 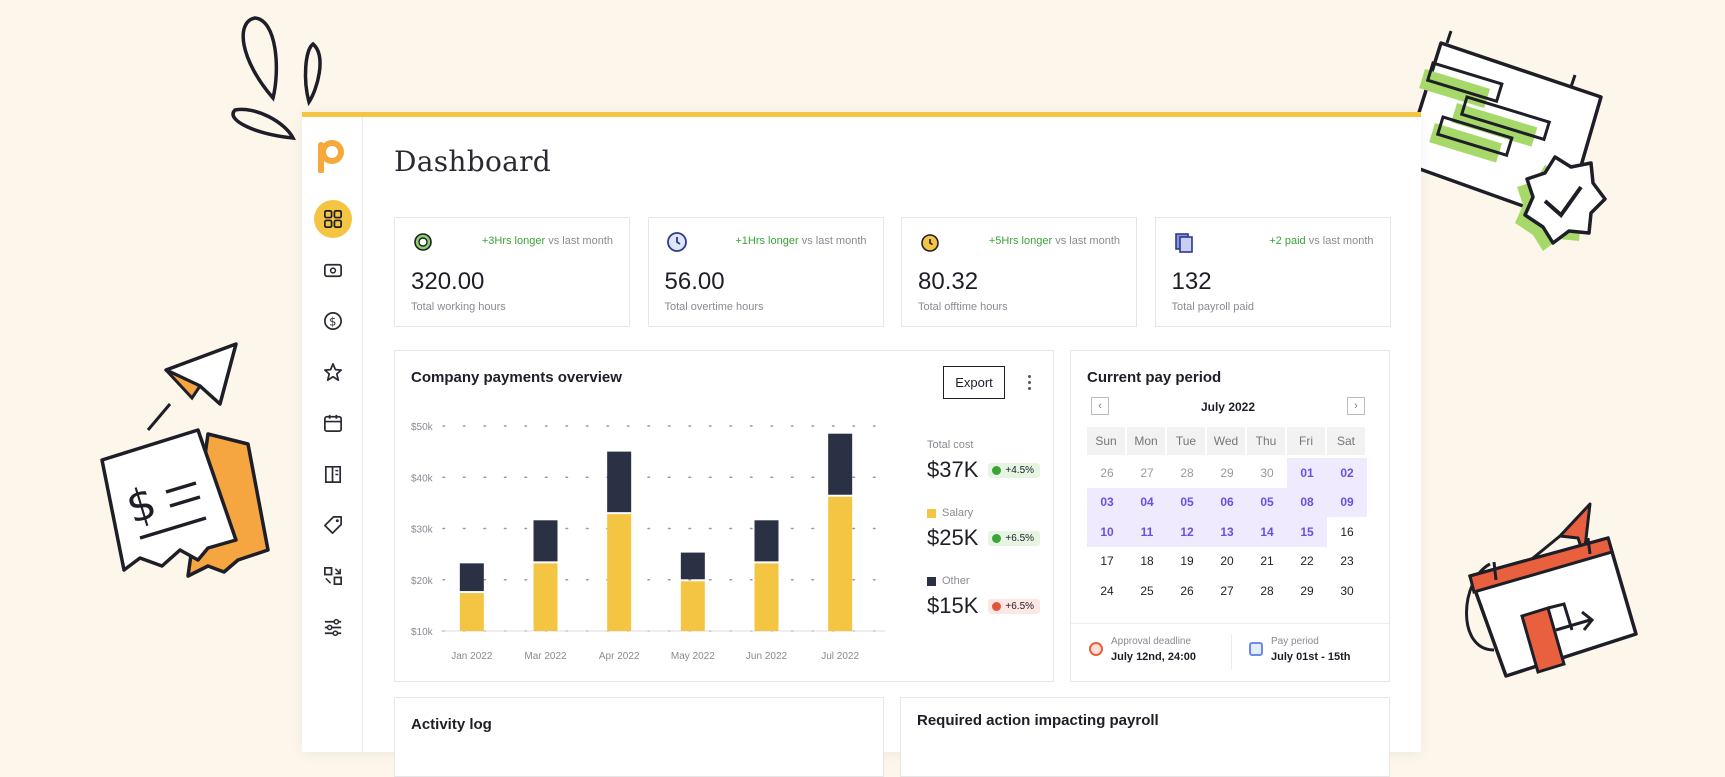 What do you see at coordinates (333, 270) in the screenshot?
I see `sidebar-item-wallet` at bounding box center [333, 270].